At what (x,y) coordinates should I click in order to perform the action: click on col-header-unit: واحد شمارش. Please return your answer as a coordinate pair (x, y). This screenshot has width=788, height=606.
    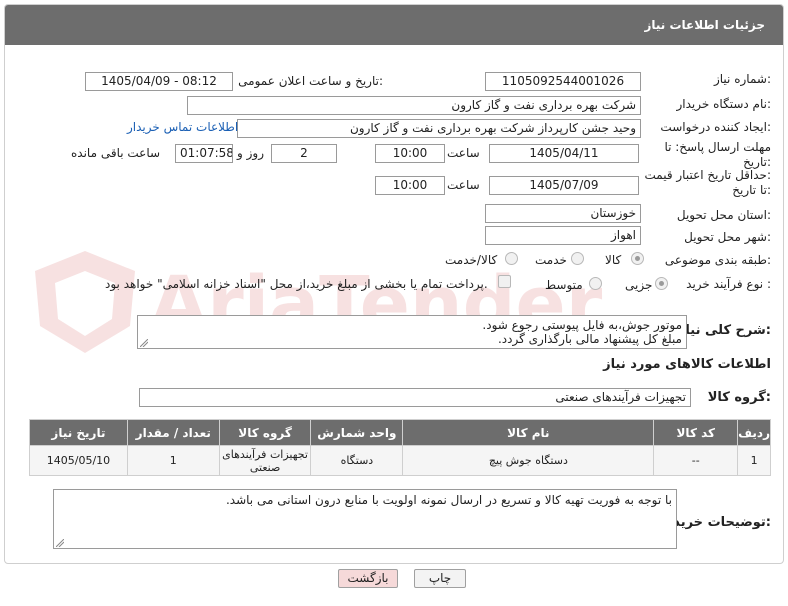
    Looking at the image, I should click on (357, 432).